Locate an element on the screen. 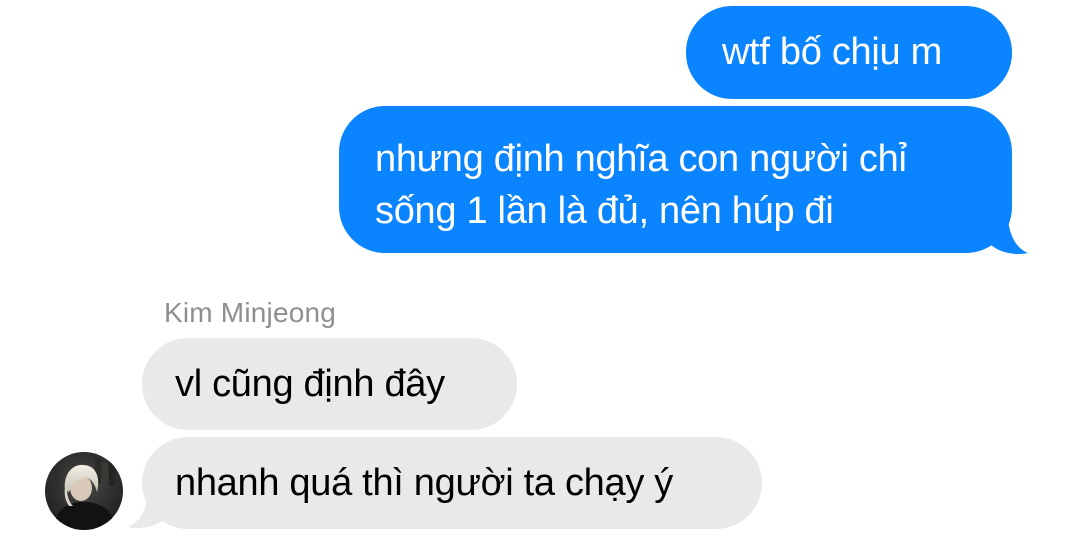  message-text: vl cũng định đây is located at coordinates (310, 384).